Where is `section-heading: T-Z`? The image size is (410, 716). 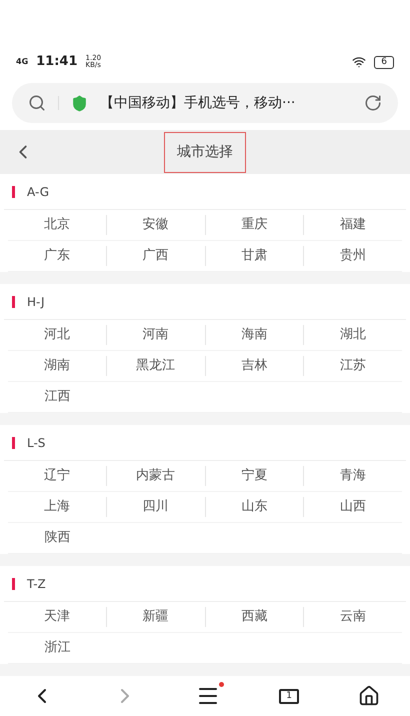
section-heading: T-Z is located at coordinates (36, 584).